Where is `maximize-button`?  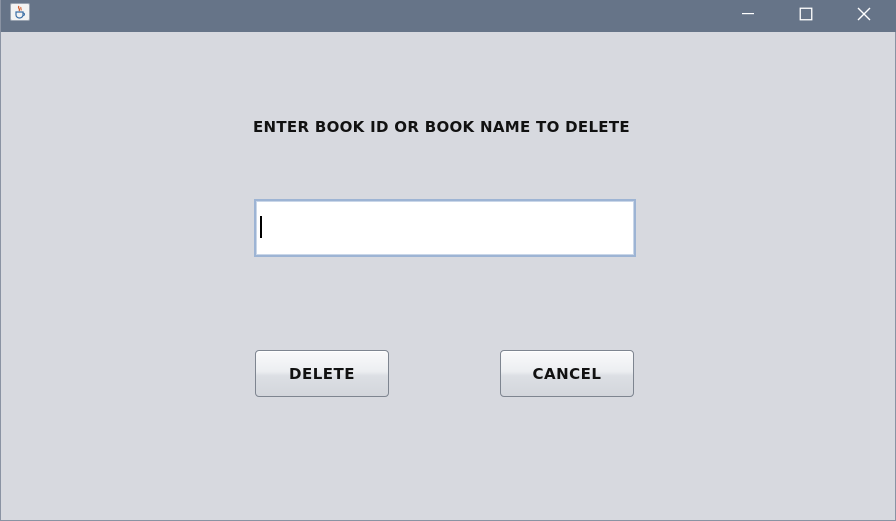 maximize-button is located at coordinates (806, 14).